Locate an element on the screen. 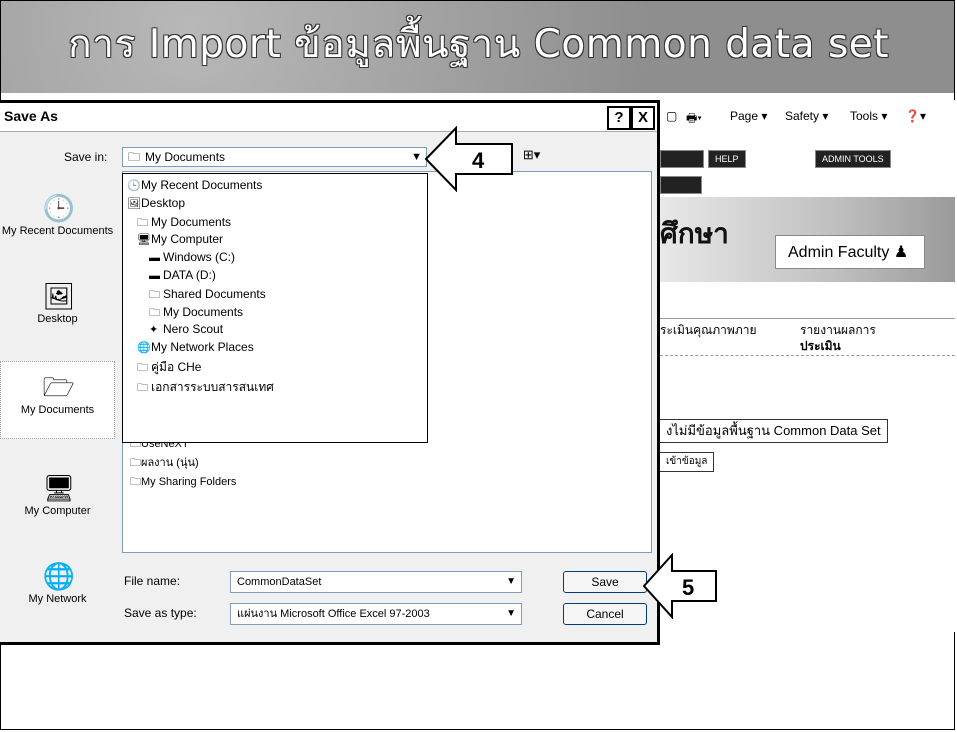  dialog-title: Save As is located at coordinates (31, 116).